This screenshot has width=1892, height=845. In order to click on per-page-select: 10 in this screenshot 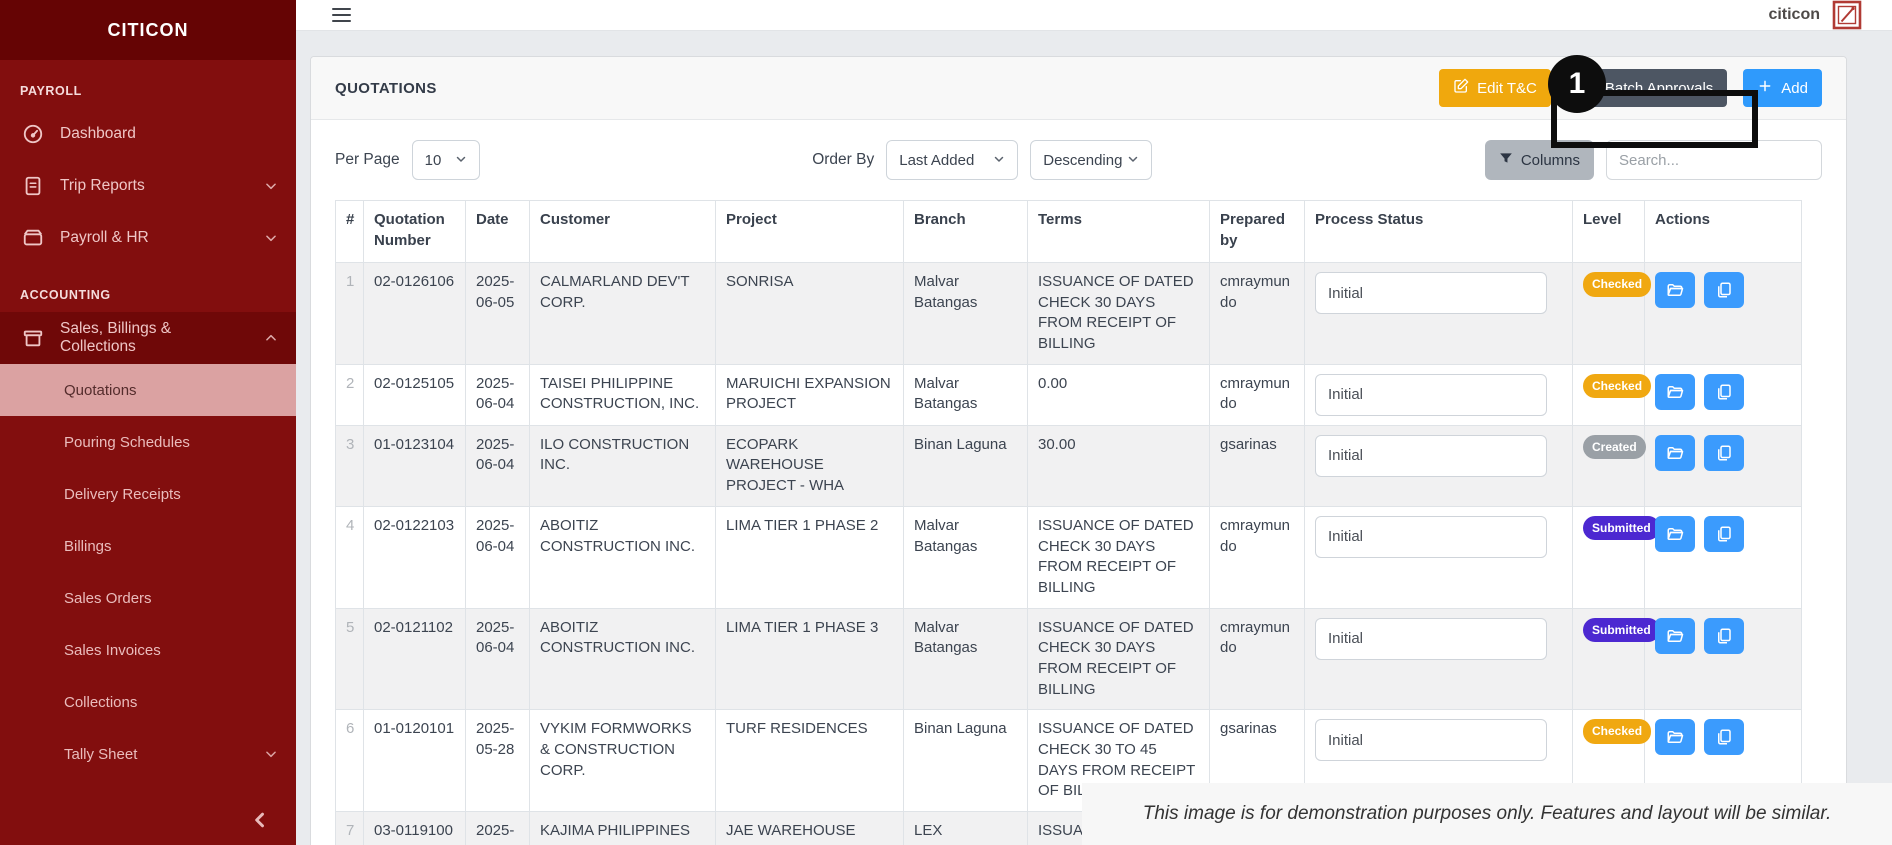, I will do `click(445, 160)`.